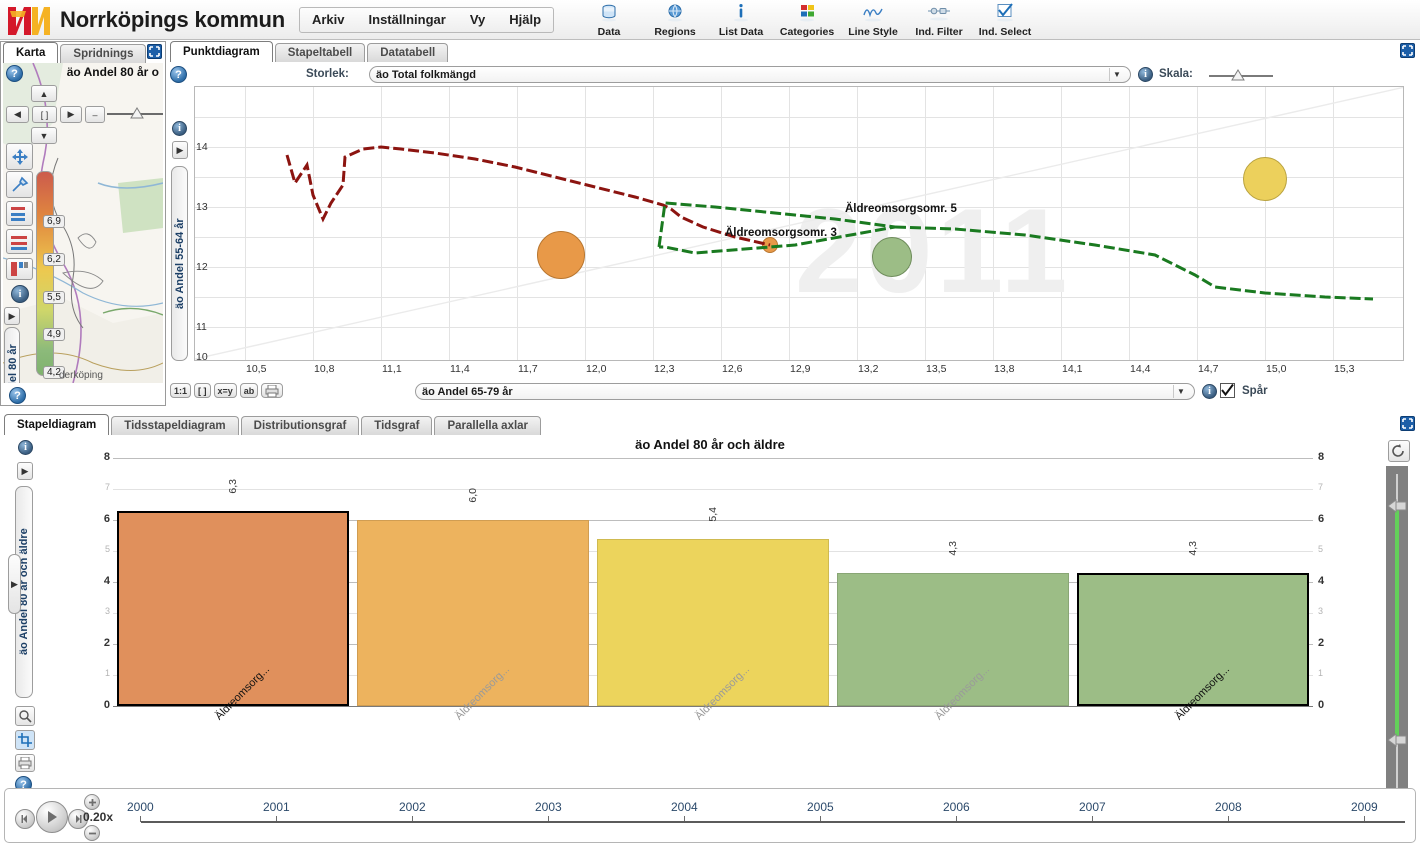 This screenshot has height=847, width=1420. What do you see at coordinates (397, 425) in the screenshot?
I see `tab-tidsgraf: Tidsgraf` at bounding box center [397, 425].